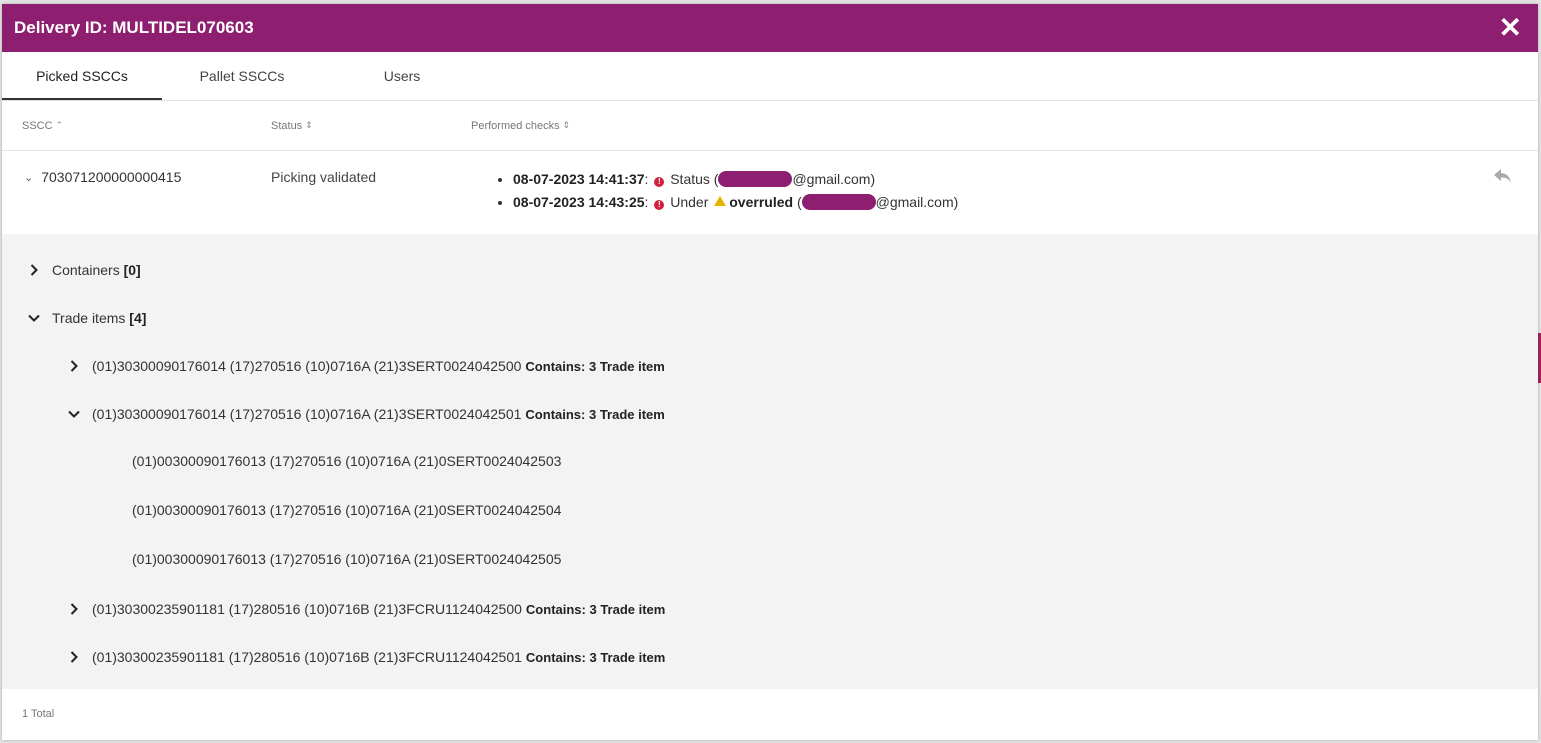 Image resolution: width=1541 pixels, height=743 pixels. I want to click on sscc-value: 703071200000000415, so click(111, 177).